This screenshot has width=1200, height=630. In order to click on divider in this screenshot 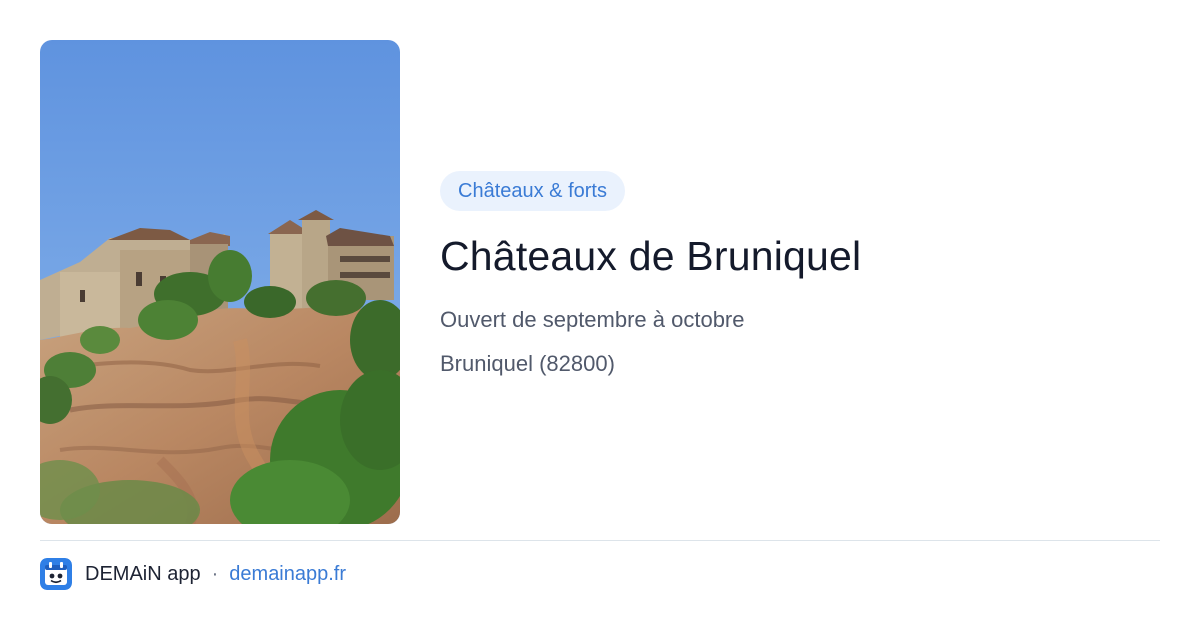, I will do `click(600, 540)`.